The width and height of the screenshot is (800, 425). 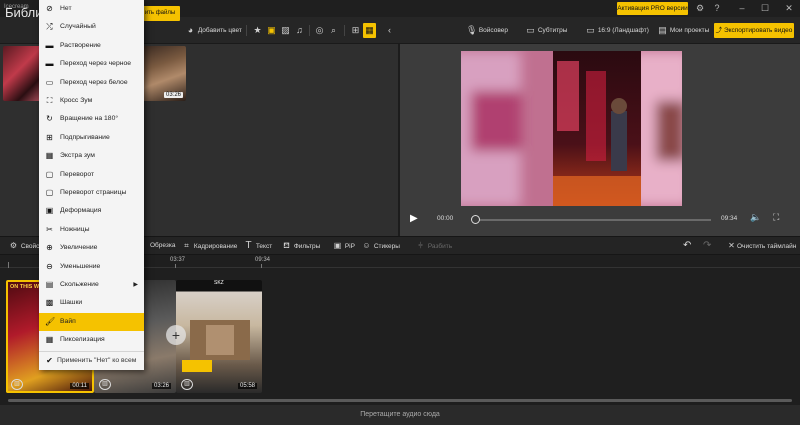 What do you see at coordinates (400, 400) in the screenshot?
I see `timeline-scrollbar` at bounding box center [400, 400].